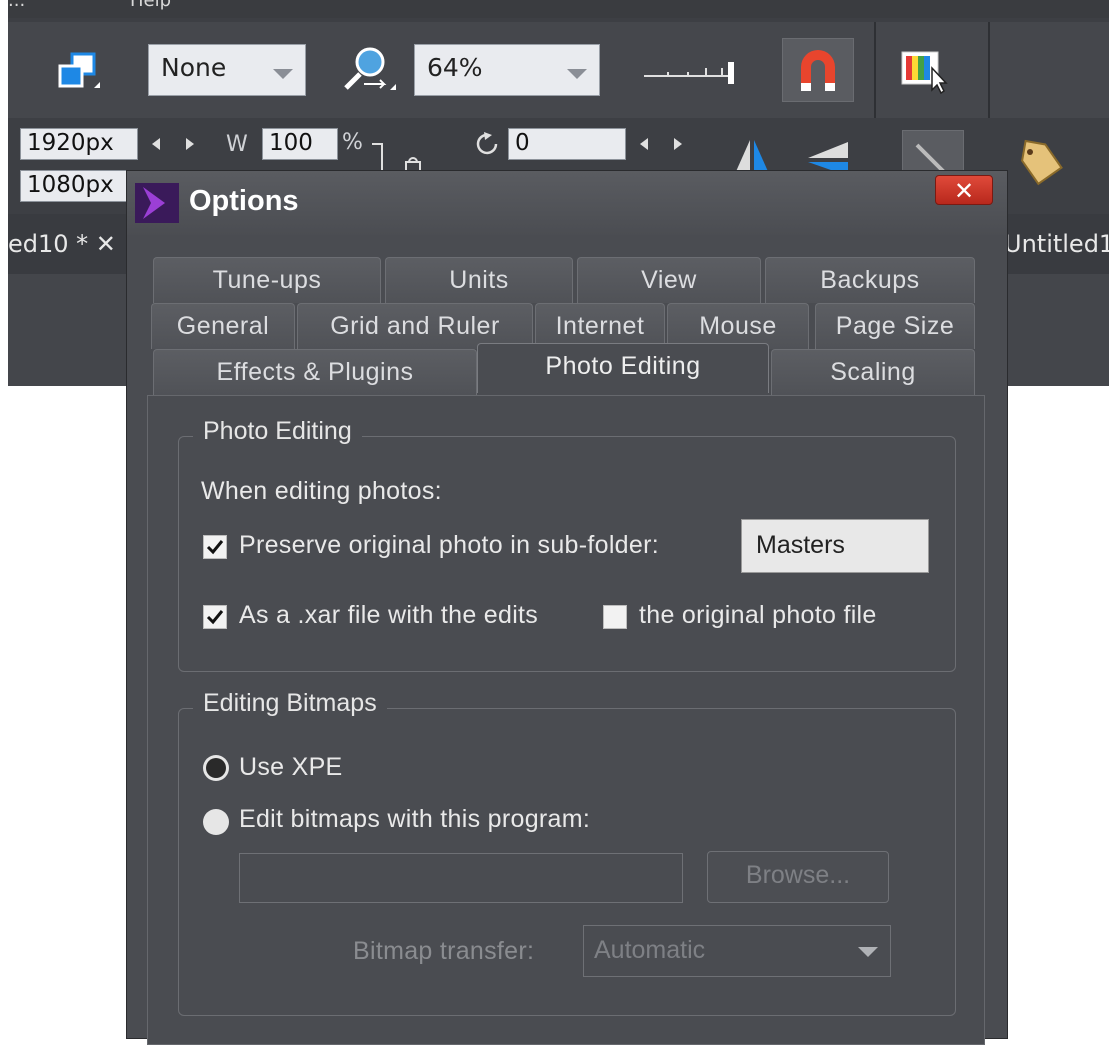  What do you see at coordinates (835, 546) in the screenshot?
I see `subfolder-name-input: Masters` at bounding box center [835, 546].